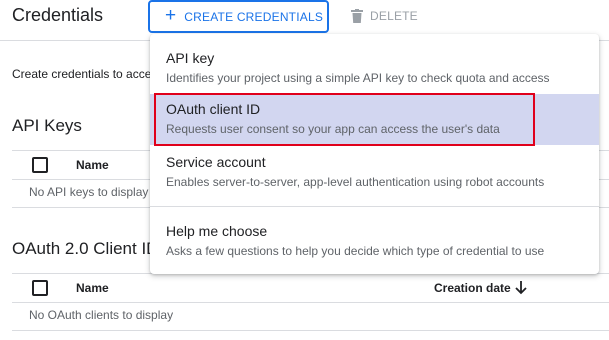 This screenshot has height=340, width=609. I want to click on sort-descending-icon, so click(521, 288).